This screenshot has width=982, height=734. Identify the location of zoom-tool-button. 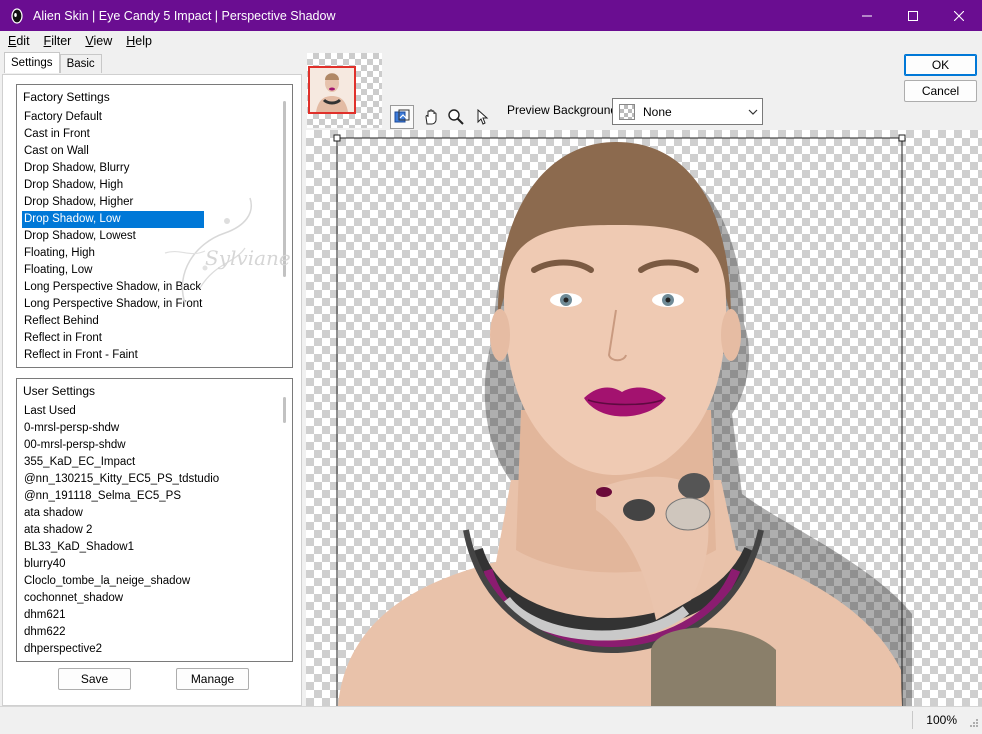
(456, 117).